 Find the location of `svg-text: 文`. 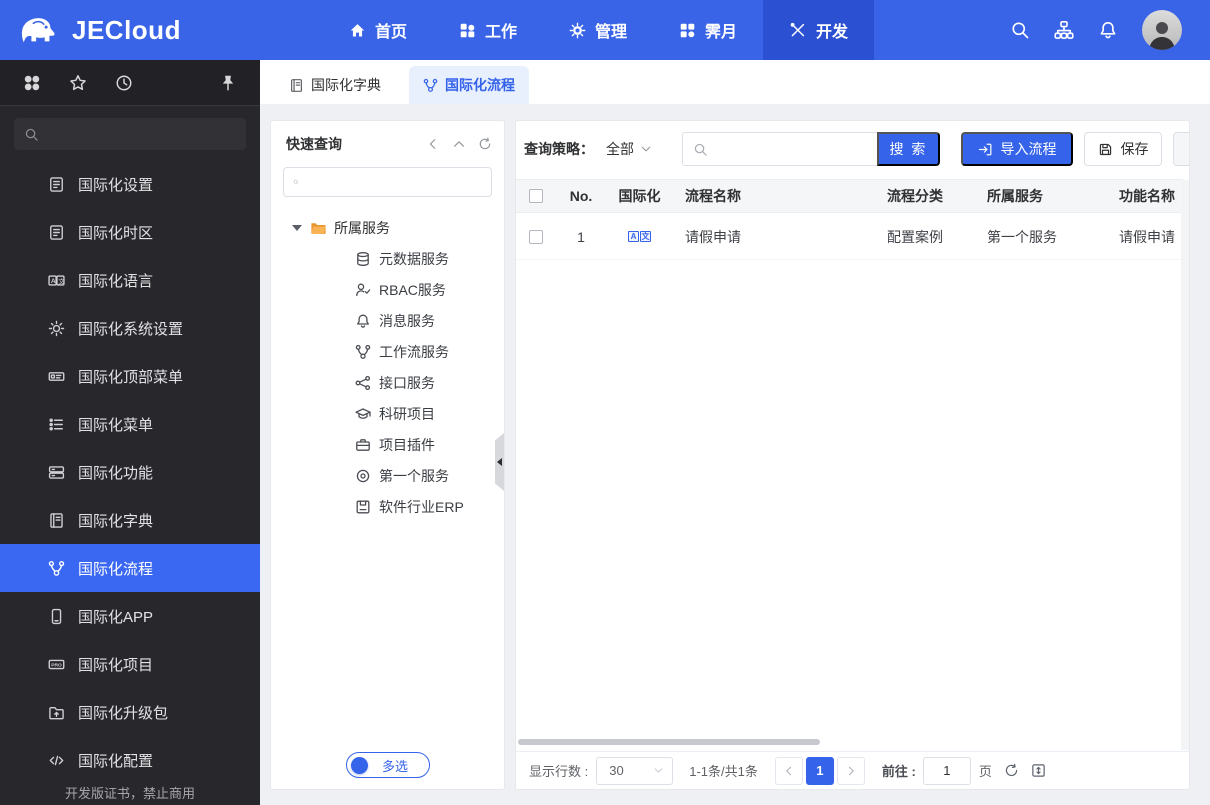

svg-text: 文 is located at coordinates (61, 280).